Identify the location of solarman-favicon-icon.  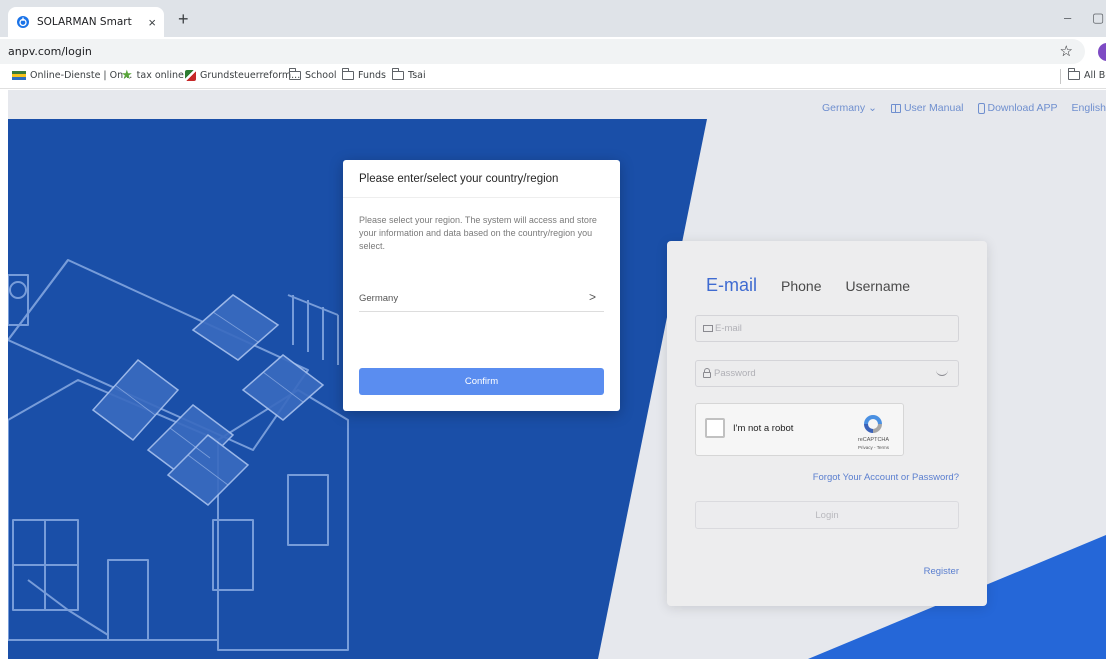
(23, 22).